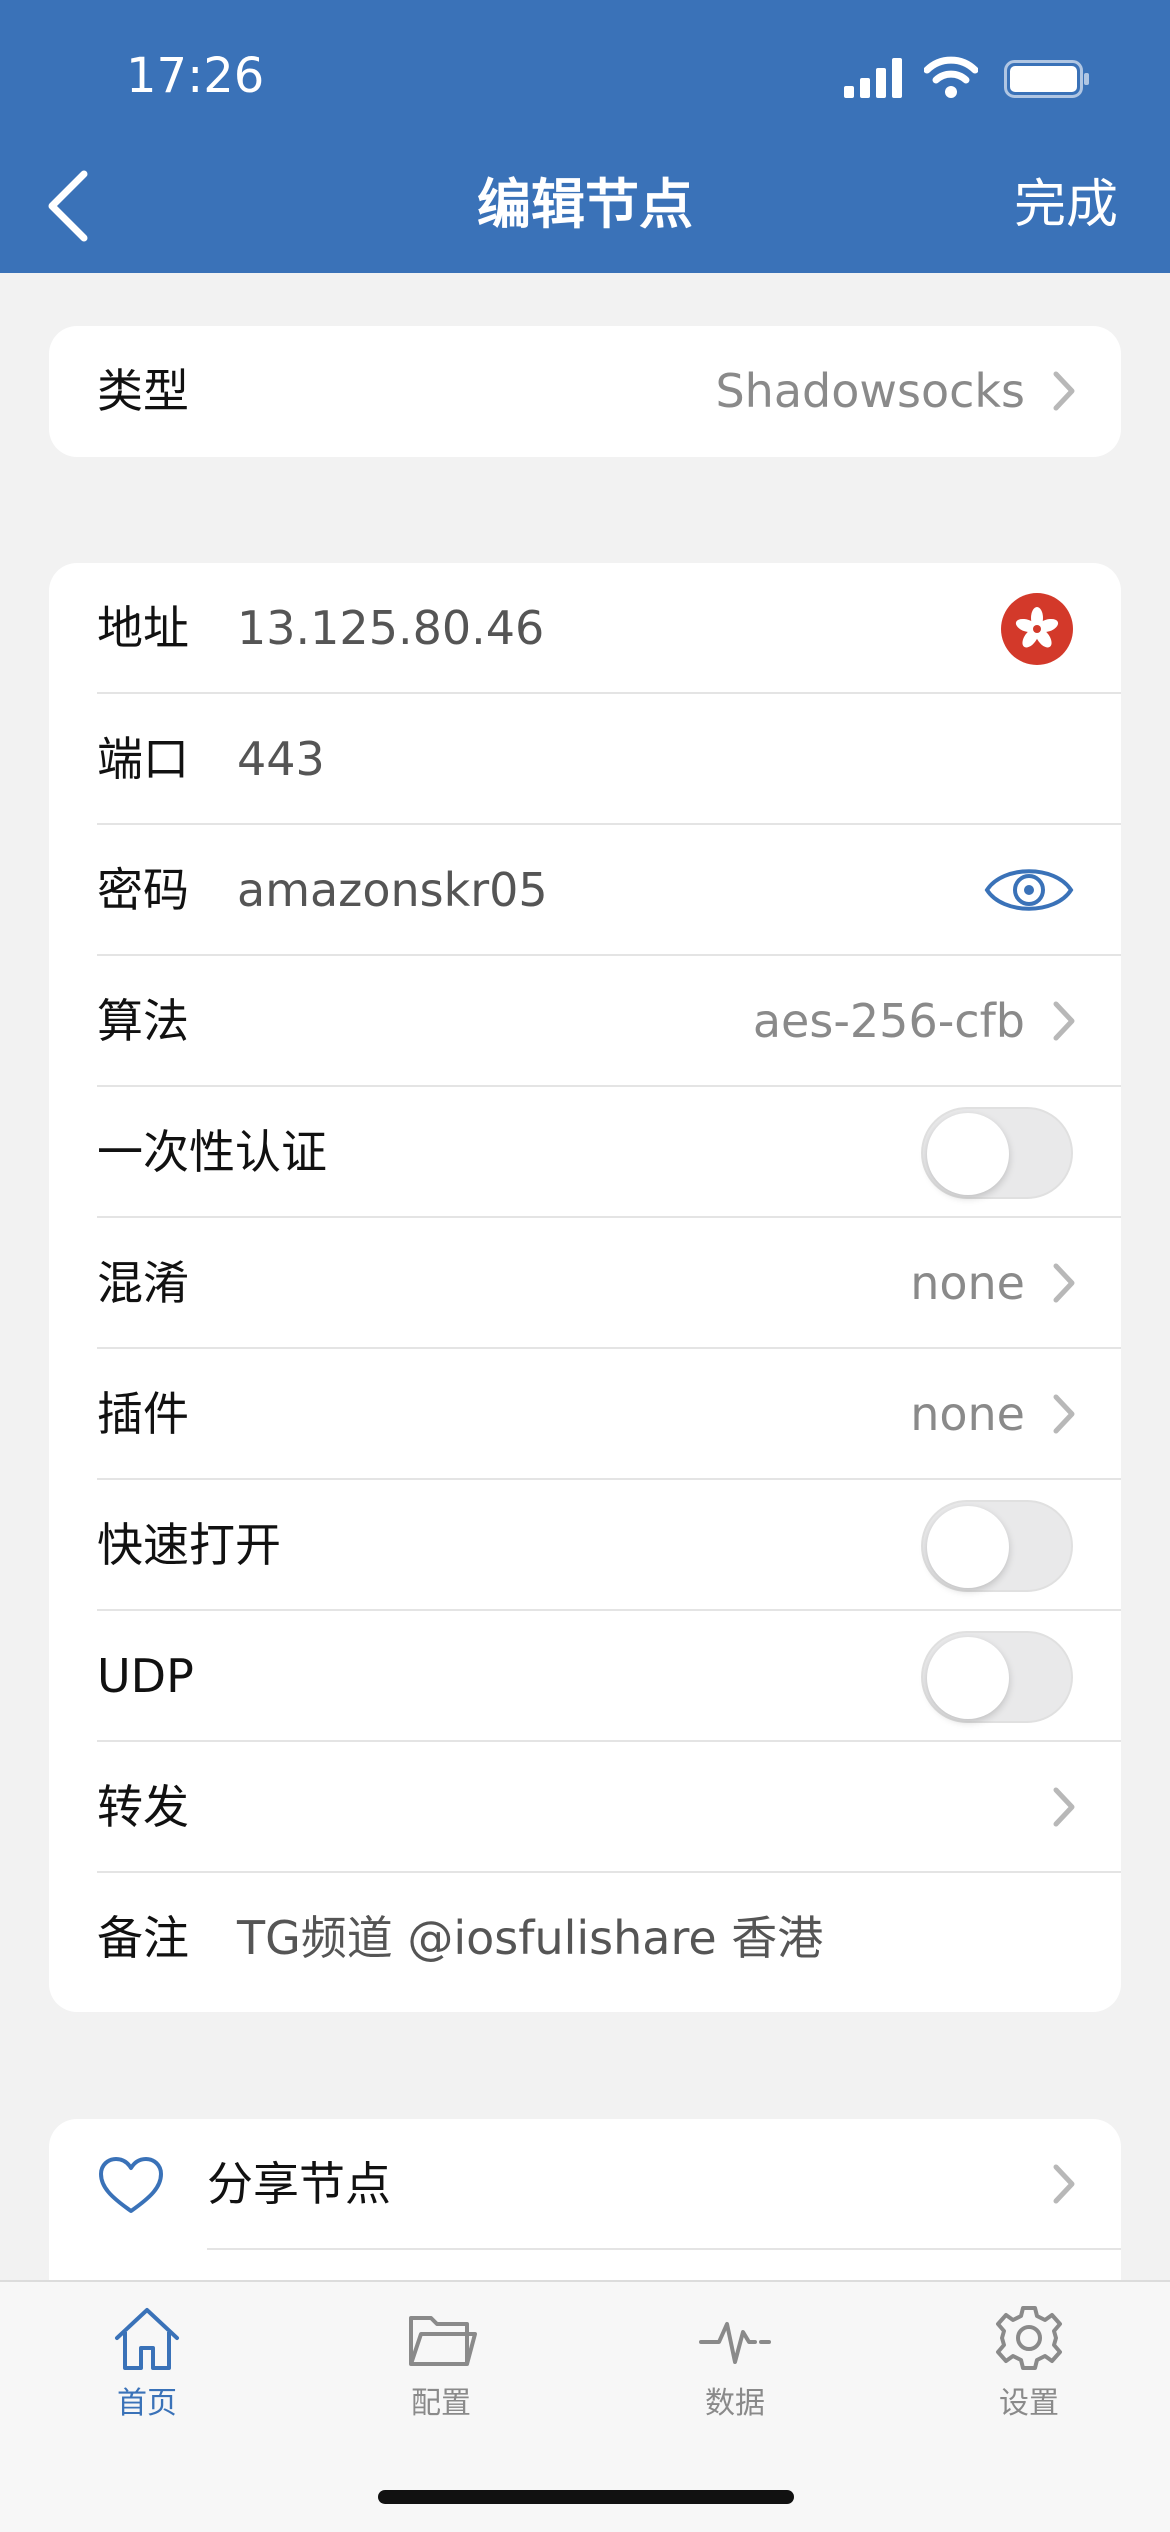 The image size is (1170, 2532). Describe the element at coordinates (143, 1938) in the screenshot. I see `note-label: 备注` at that location.